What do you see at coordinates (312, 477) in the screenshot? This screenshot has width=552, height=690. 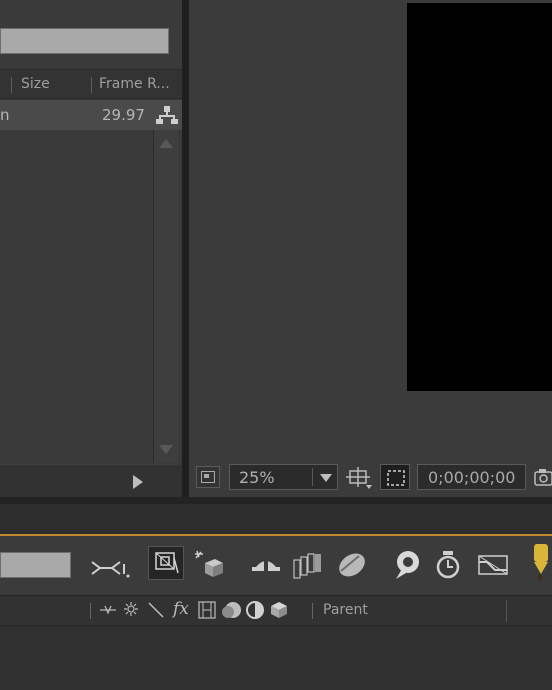 I see `zoom-divider` at bounding box center [312, 477].